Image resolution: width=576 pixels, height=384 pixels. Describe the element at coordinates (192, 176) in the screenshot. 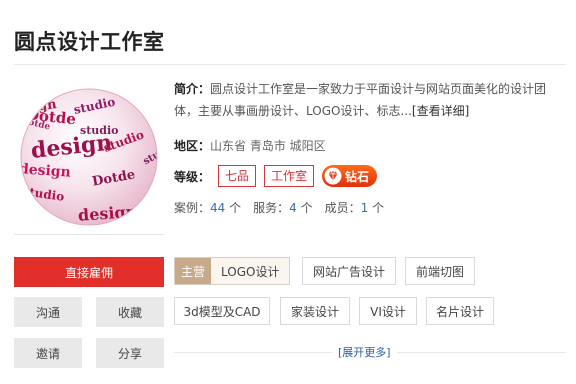

I see `grade-label: 等级：` at that location.